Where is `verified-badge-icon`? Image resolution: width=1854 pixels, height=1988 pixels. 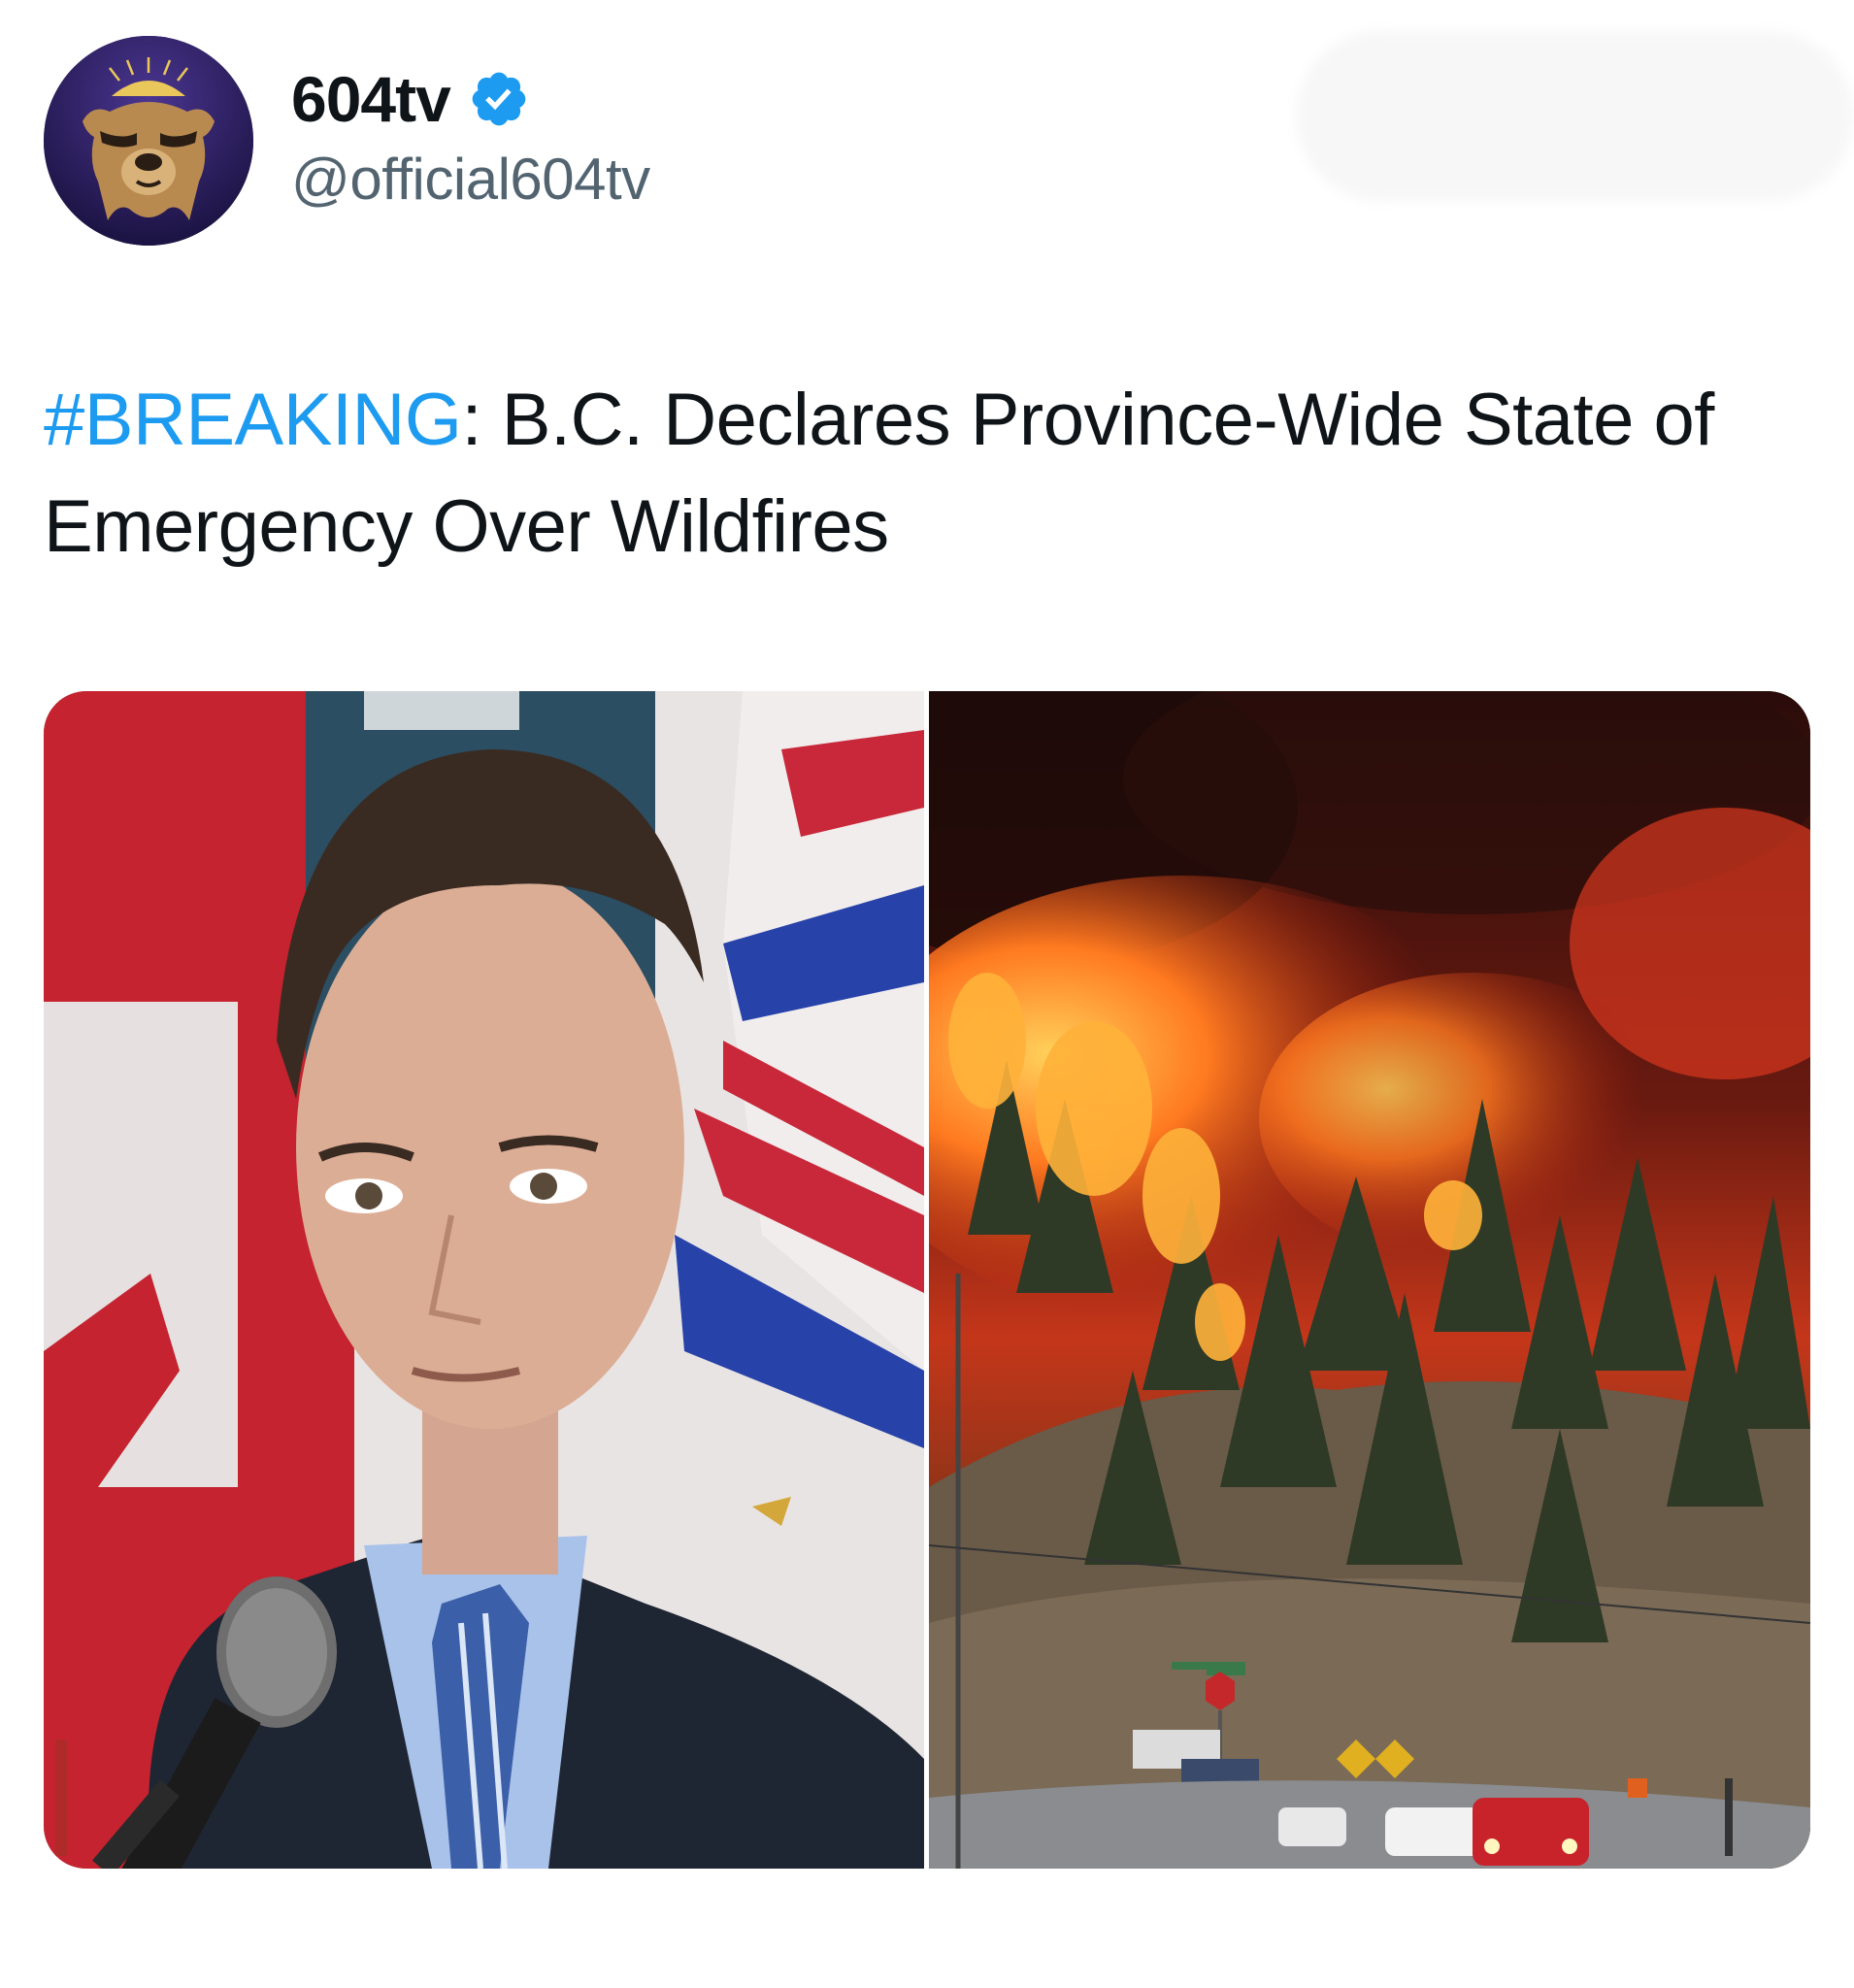
verified-badge-icon is located at coordinates (499, 99).